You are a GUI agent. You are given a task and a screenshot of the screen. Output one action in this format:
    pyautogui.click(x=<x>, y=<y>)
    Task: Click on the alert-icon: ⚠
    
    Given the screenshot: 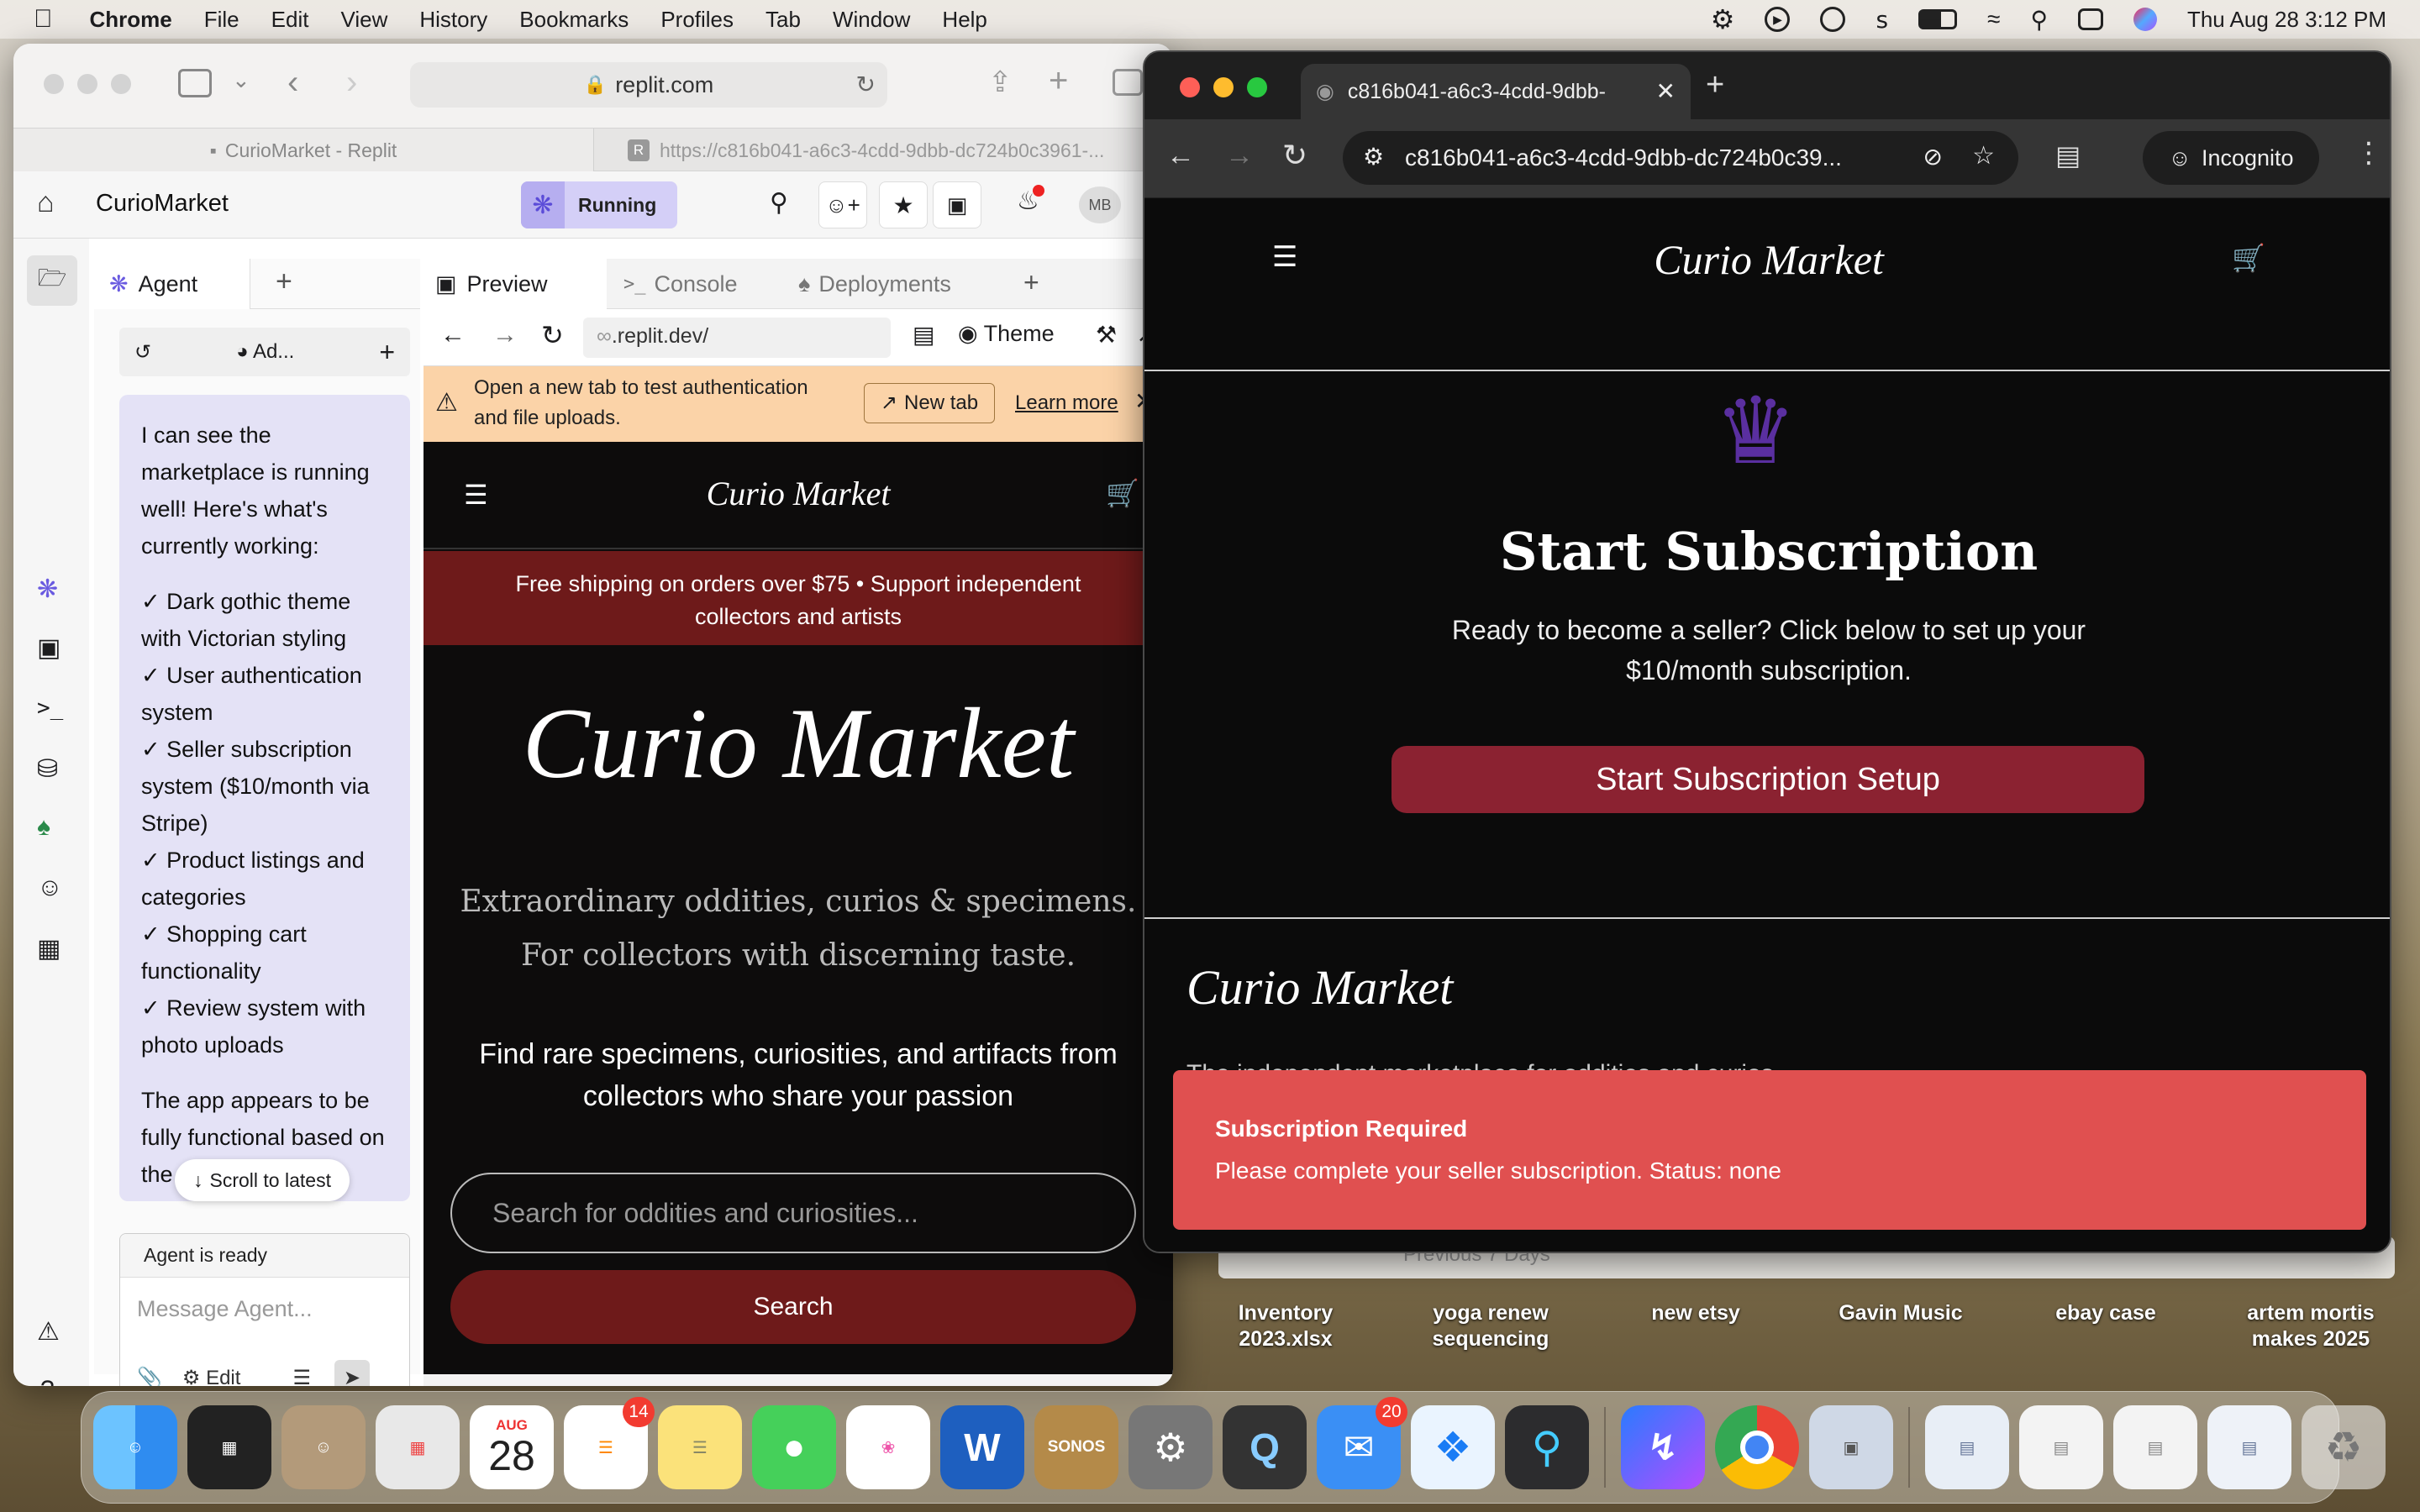 What is the action you would take?
    pyautogui.click(x=49, y=1332)
    